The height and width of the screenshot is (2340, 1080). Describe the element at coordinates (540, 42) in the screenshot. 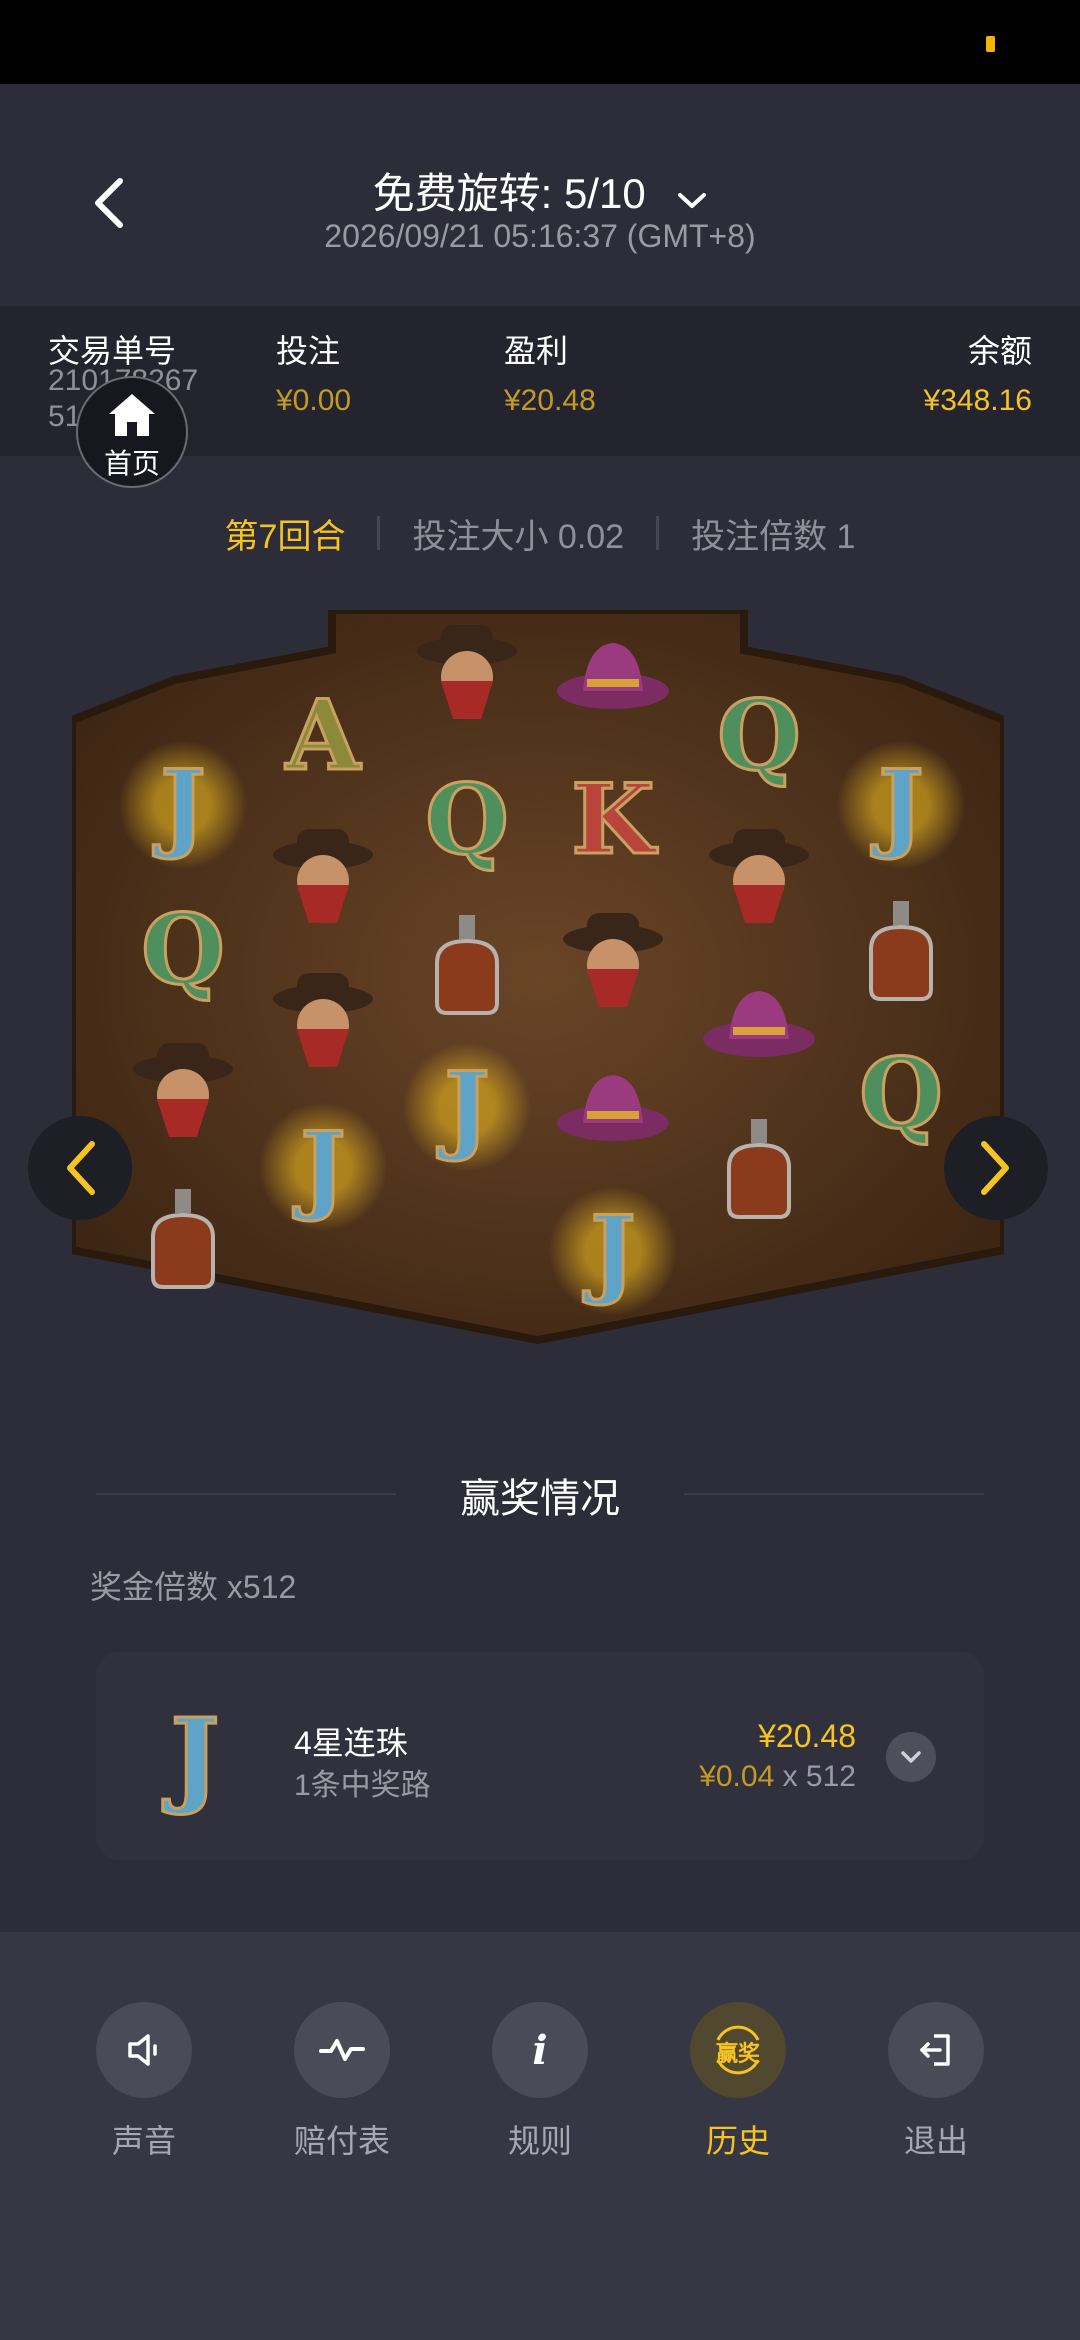

I see `status-bar` at that location.